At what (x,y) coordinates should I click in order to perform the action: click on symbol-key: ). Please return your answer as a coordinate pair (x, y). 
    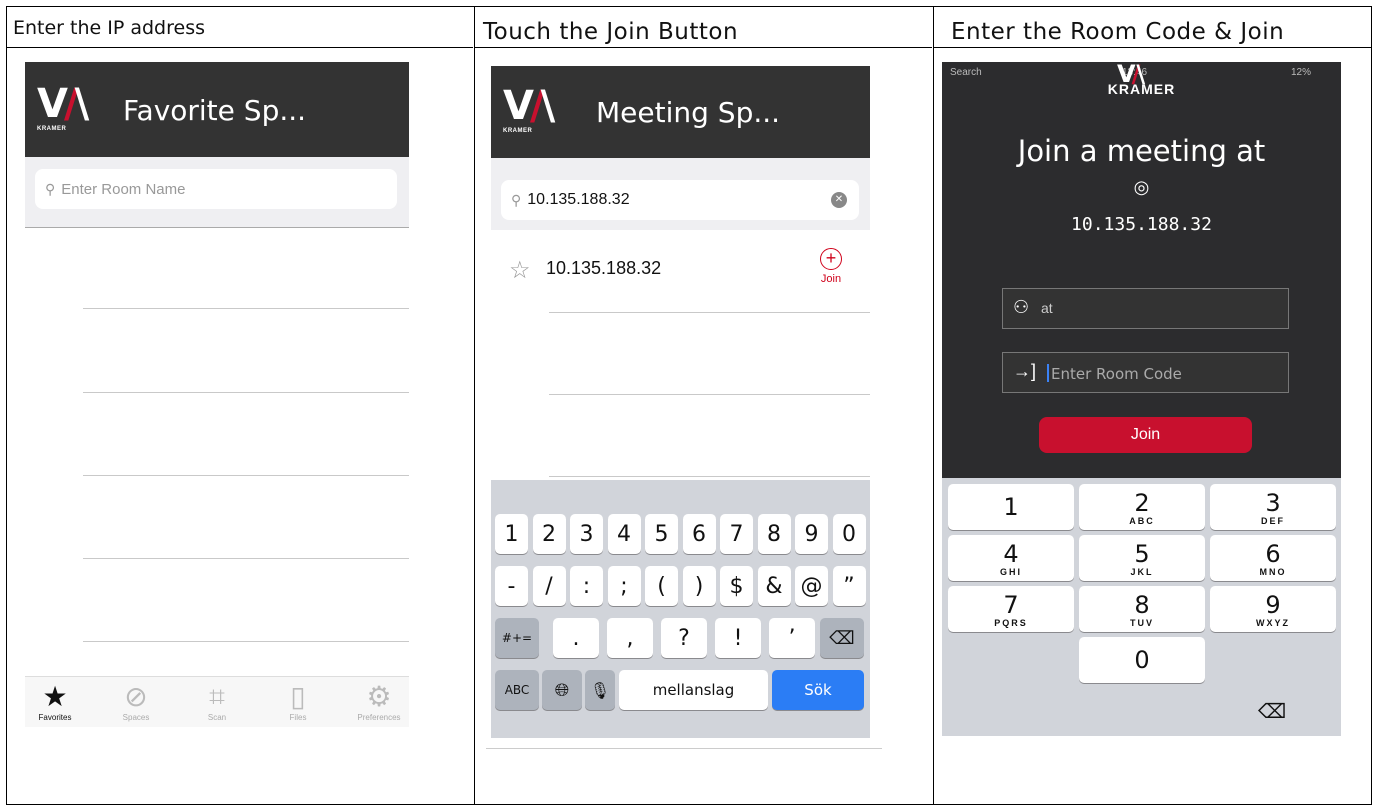
    Looking at the image, I should click on (699, 586).